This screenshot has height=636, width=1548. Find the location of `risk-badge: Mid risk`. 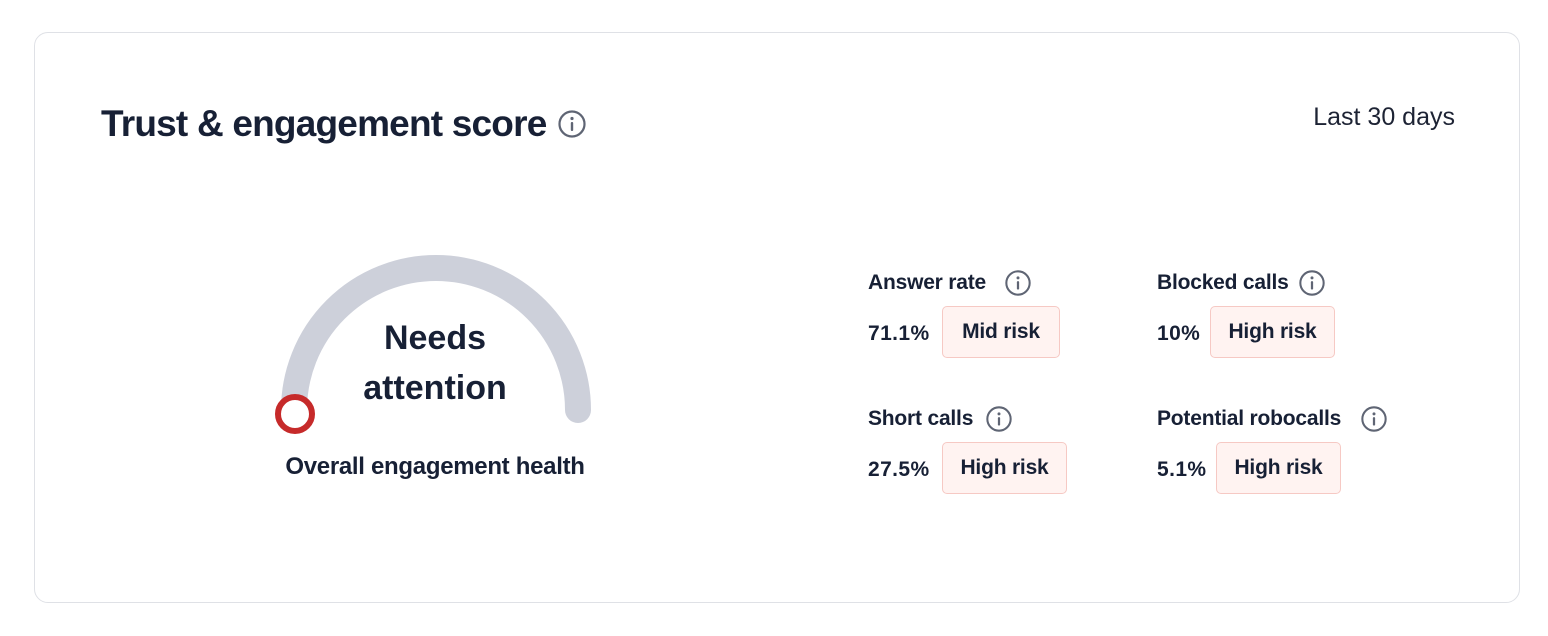

risk-badge: Mid risk is located at coordinates (1001, 332).